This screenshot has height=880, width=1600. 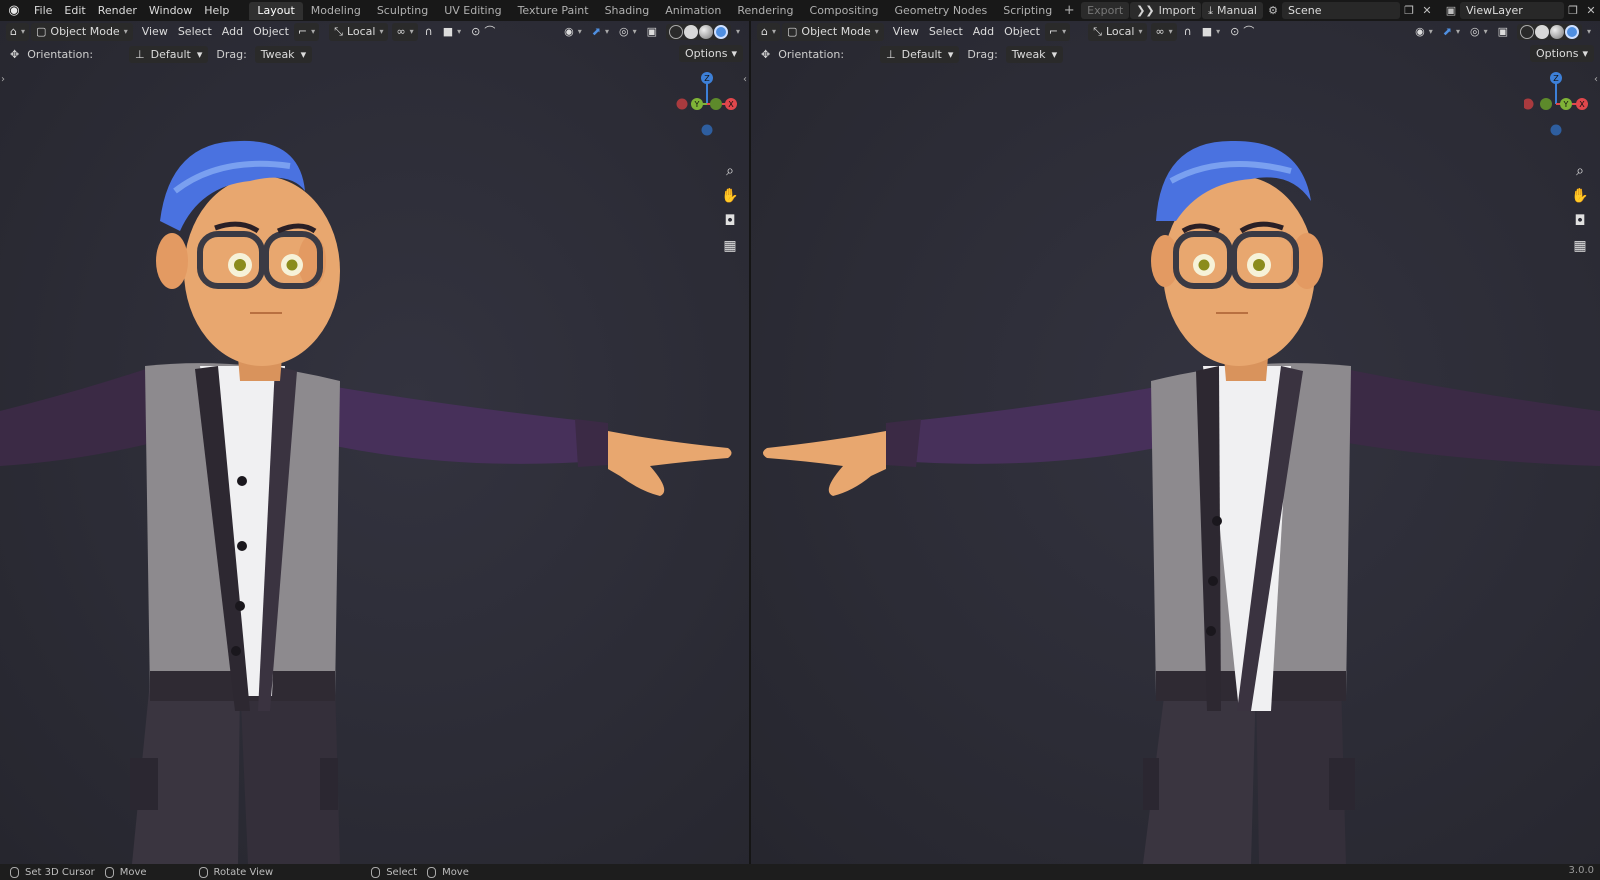 What do you see at coordinates (1409, 10) in the screenshot?
I see `new-scene-icon: ❐` at bounding box center [1409, 10].